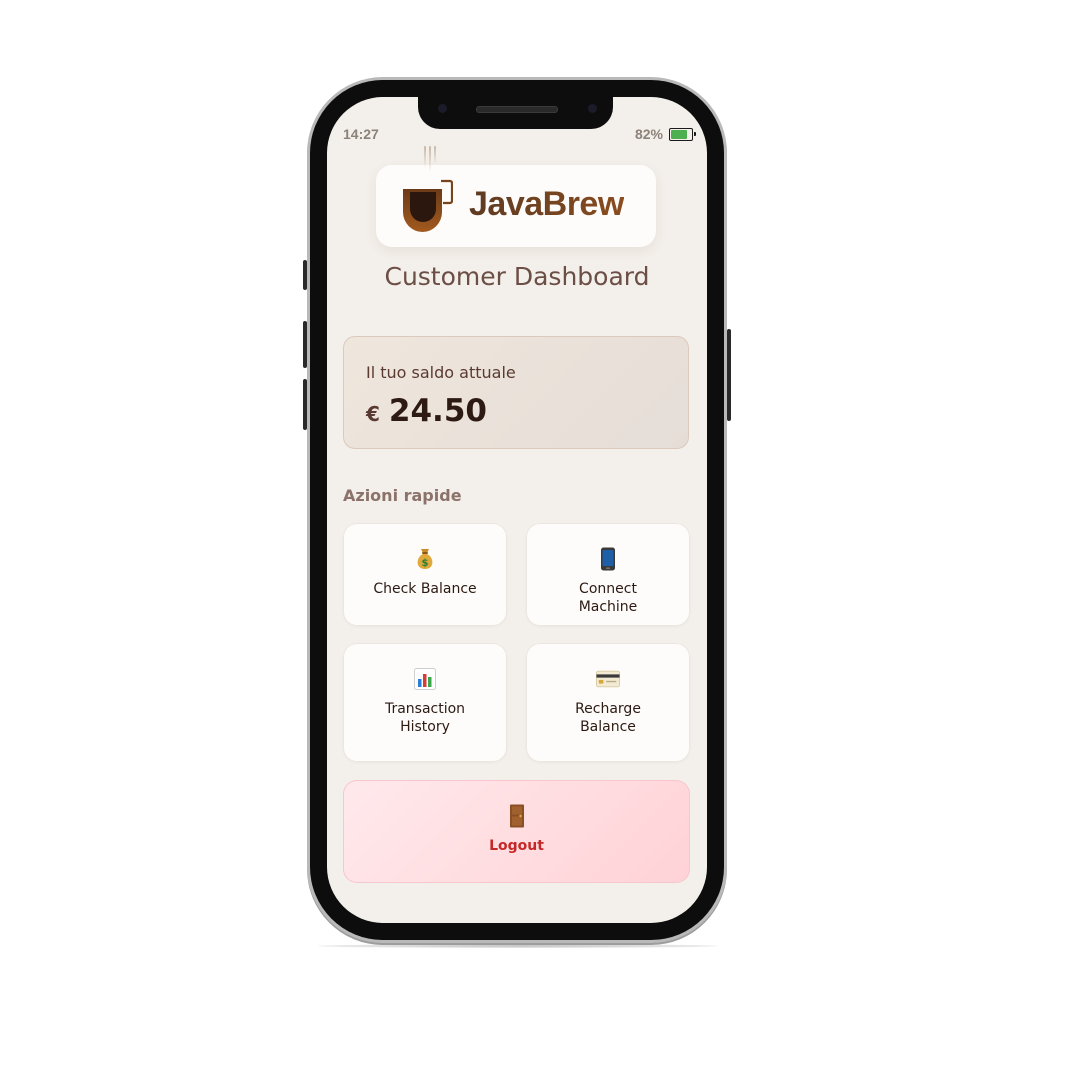  What do you see at coordinates (425, 718) in the screenshot?
I see `transaction-history-label: Transaction History` at bounding box center [425, 718].